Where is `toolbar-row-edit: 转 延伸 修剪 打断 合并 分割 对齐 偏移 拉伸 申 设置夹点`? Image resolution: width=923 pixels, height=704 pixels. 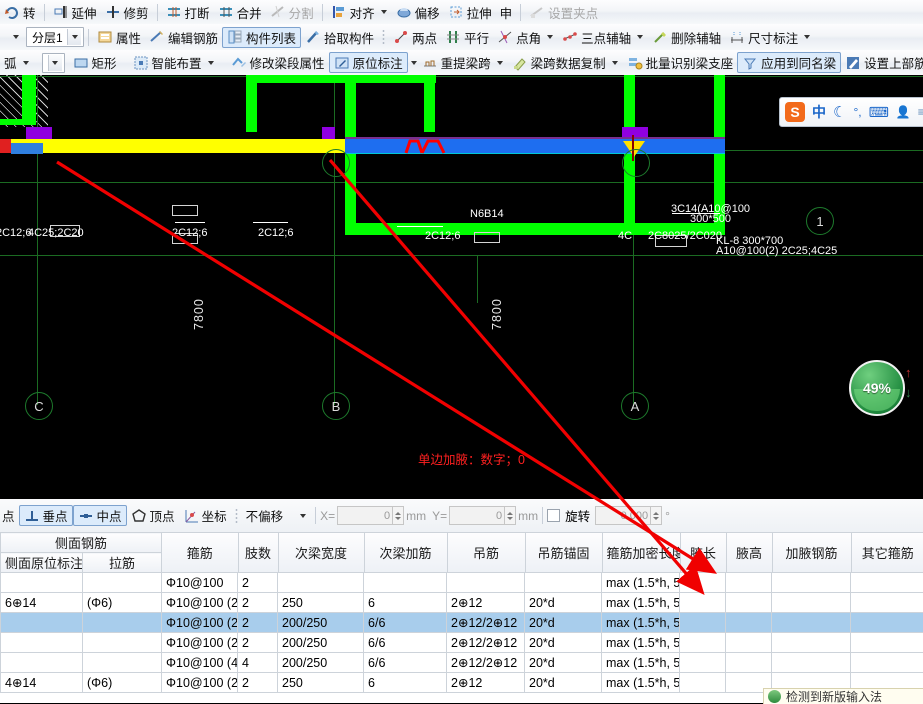
toolbar-row-edit: 转 延伸 修剪 打断 合并 分割 对齐 偏移 拉伸 申 设置夹点 is located at coordinates (461, 12).